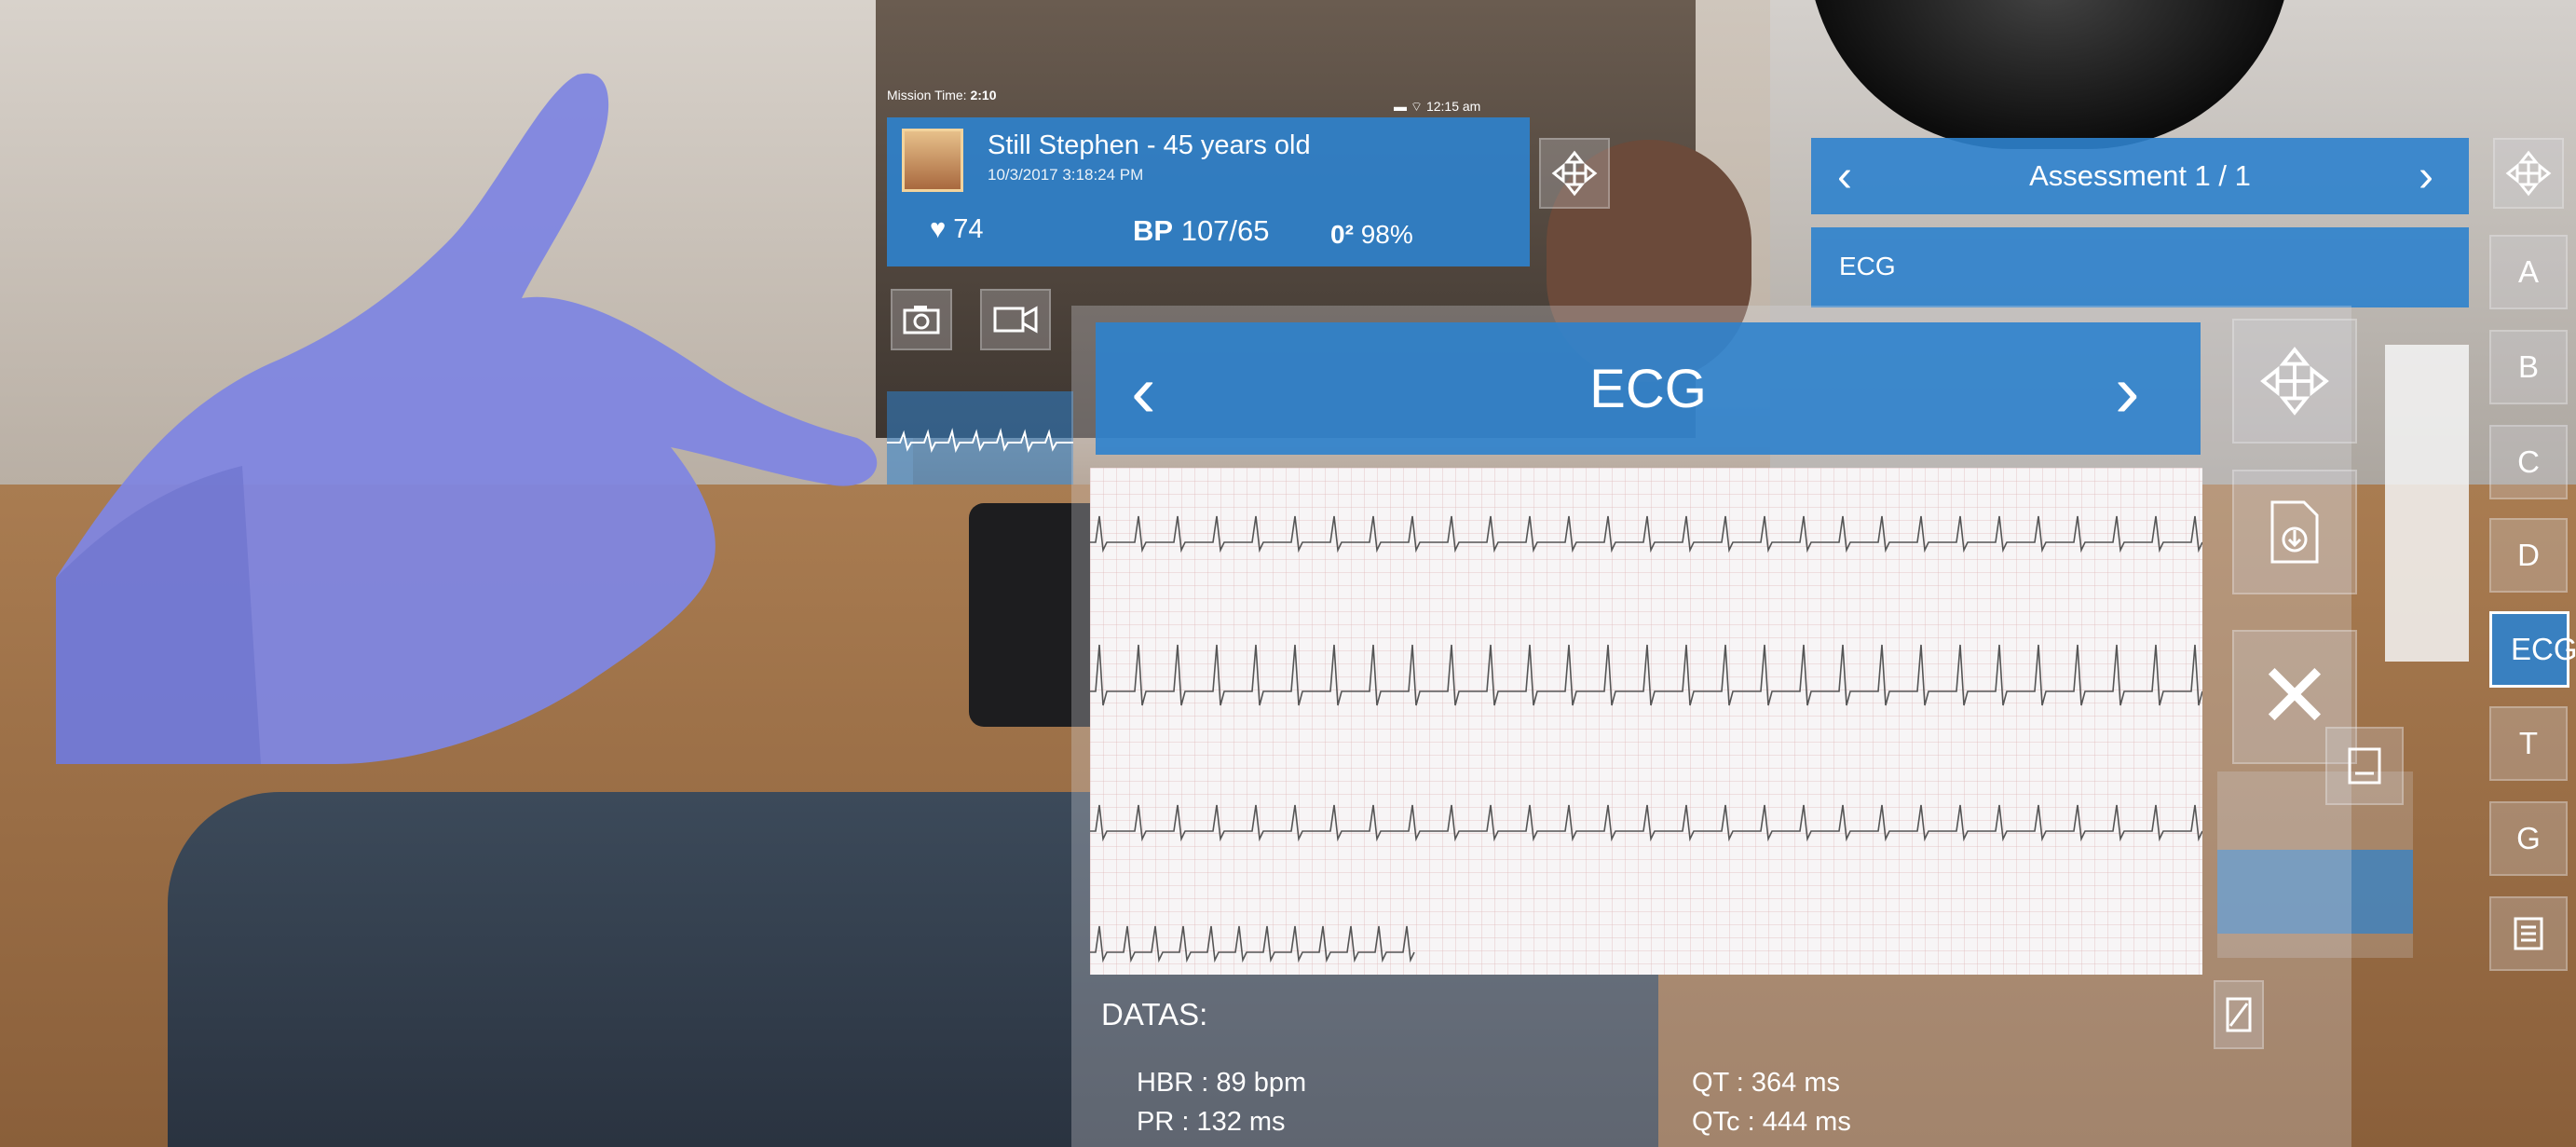 The width and height of the screenshot is (2576, 1147). I want to click on nav-item-label: D, so click(2528, 555).